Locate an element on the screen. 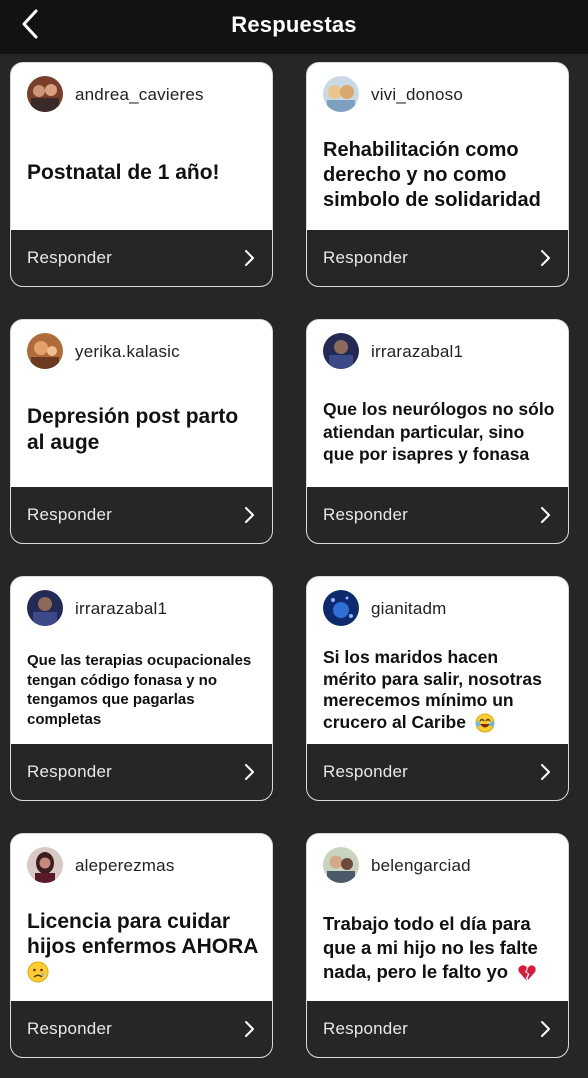 This screenshot has width=588, height=1078. username: gianitadm is located at coordinates (409, 609).